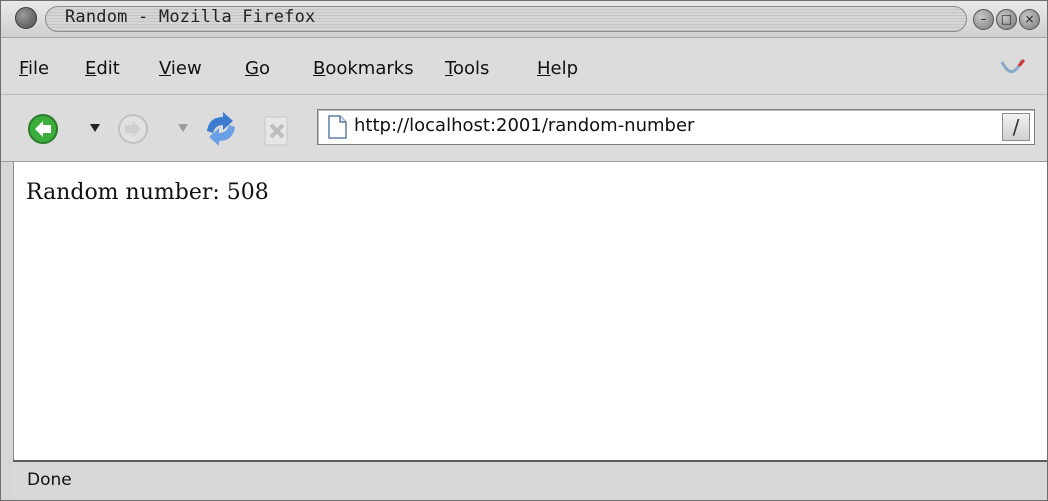 This screenshot has height=501, width=1048. I want to click on forward-icon, so click(133, 129).